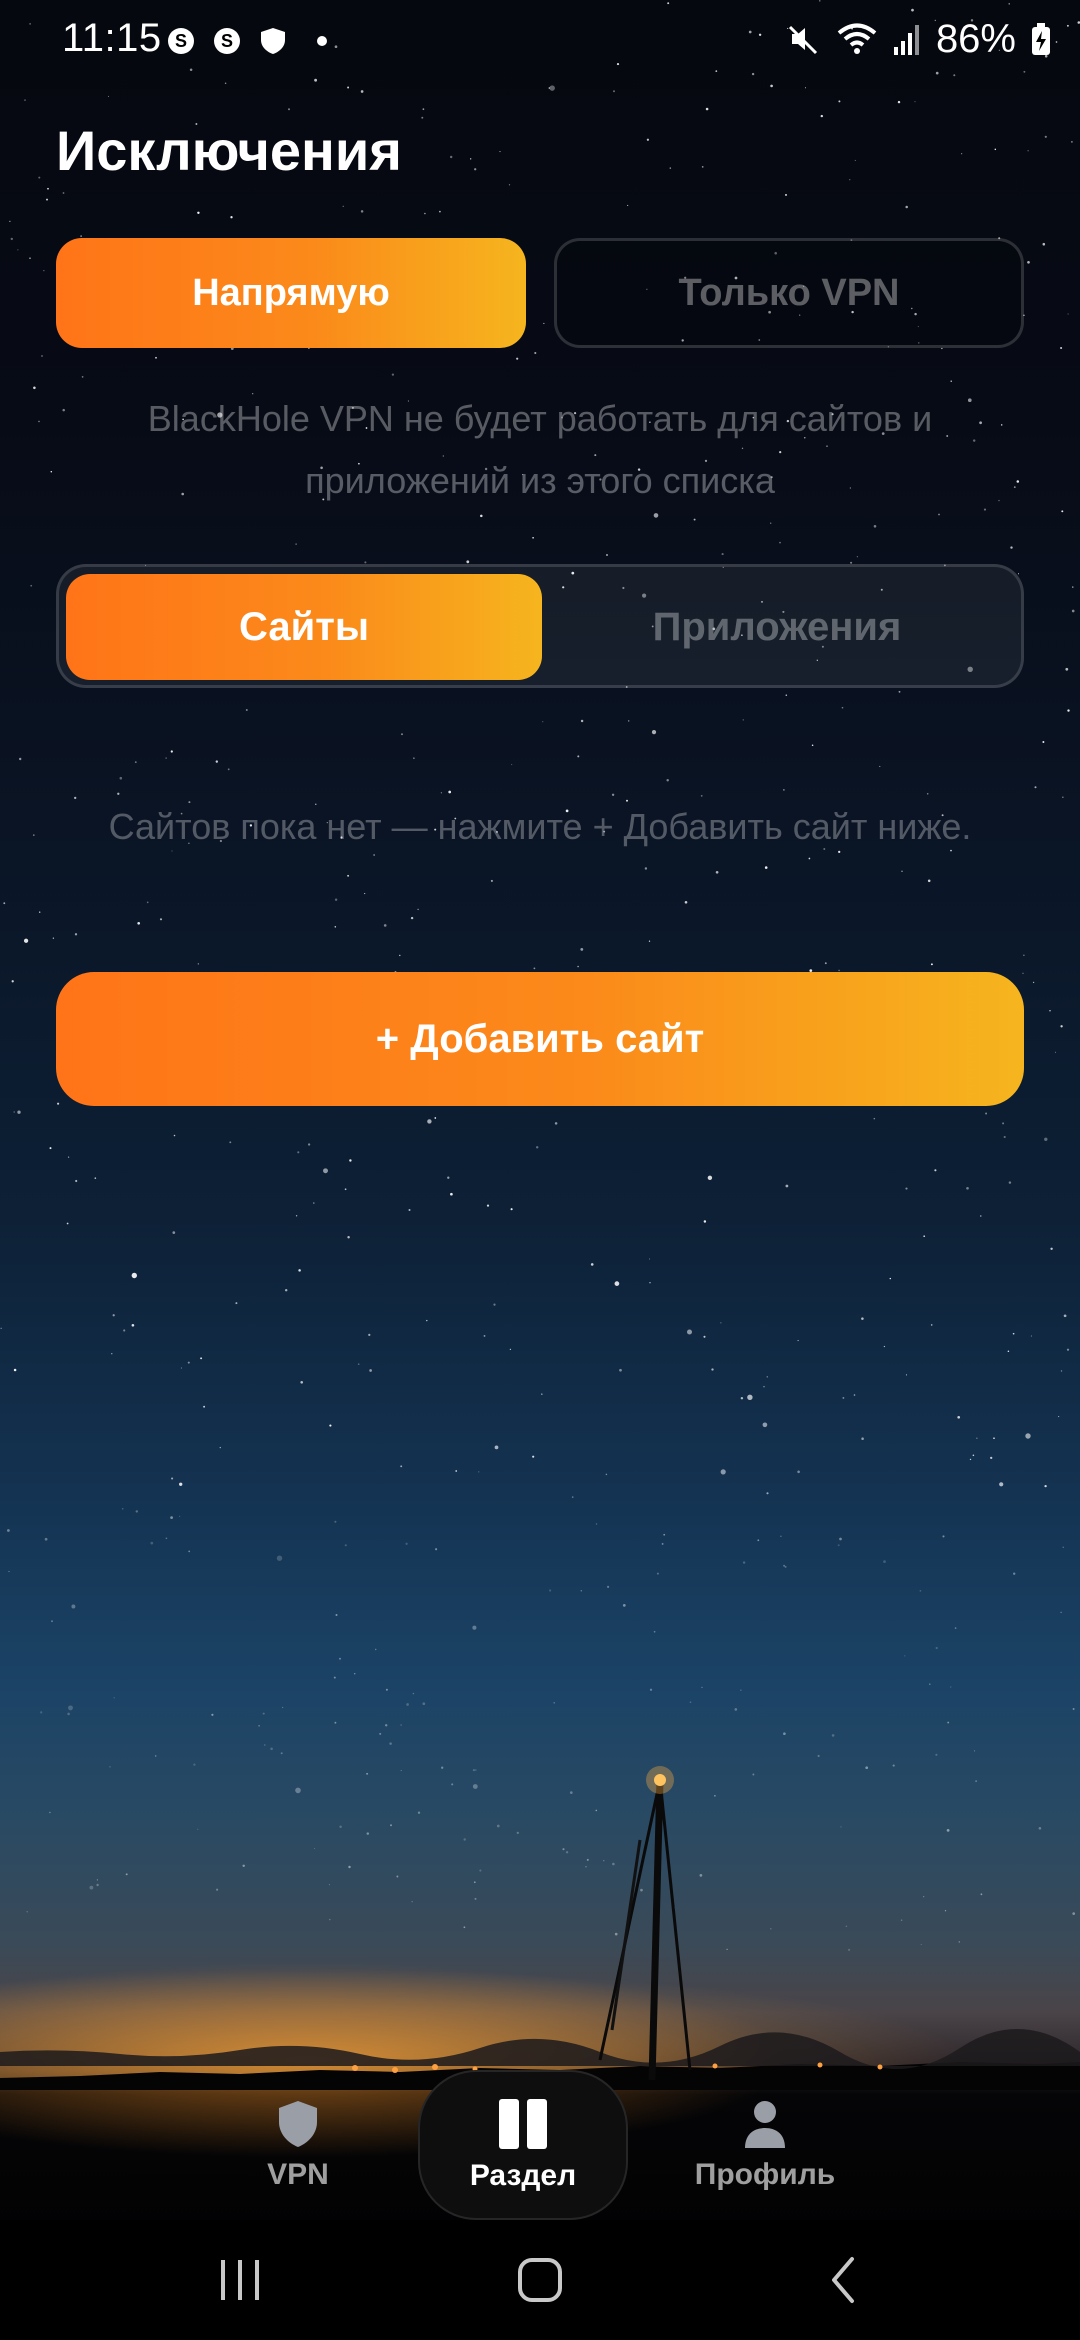 The height and width of the screenshot is (2340, 1080). What do you see at coordinates (298, 2145) in the screenshot?
I see `nav-item-vpn: VPN` at bounding box center [298, 2145].